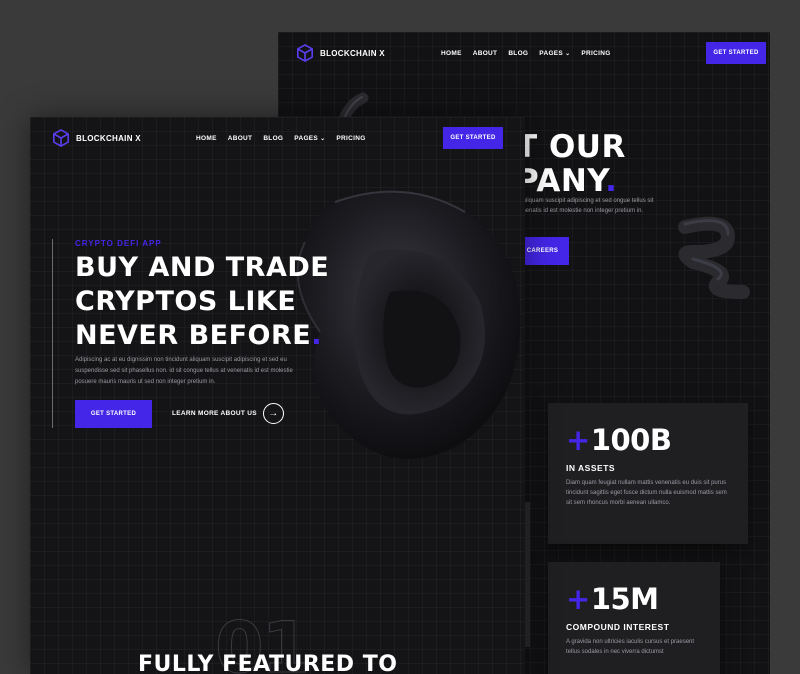 The image size is (800, 674). I want to click on hero-title-line3-wrap: NEVER BEFORE., so click(202, 336).